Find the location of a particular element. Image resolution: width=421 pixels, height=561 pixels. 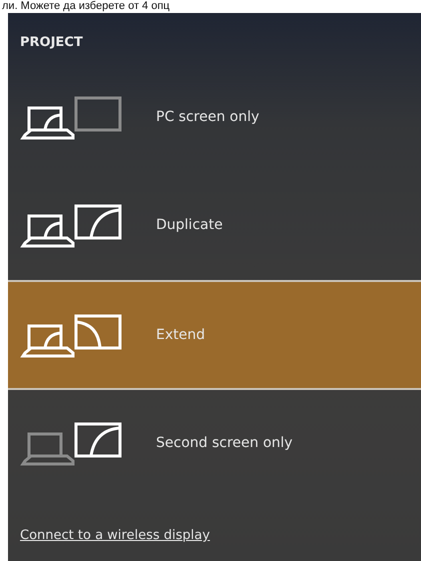

panel-title: PROJECT is located at coordinates (51, 42).